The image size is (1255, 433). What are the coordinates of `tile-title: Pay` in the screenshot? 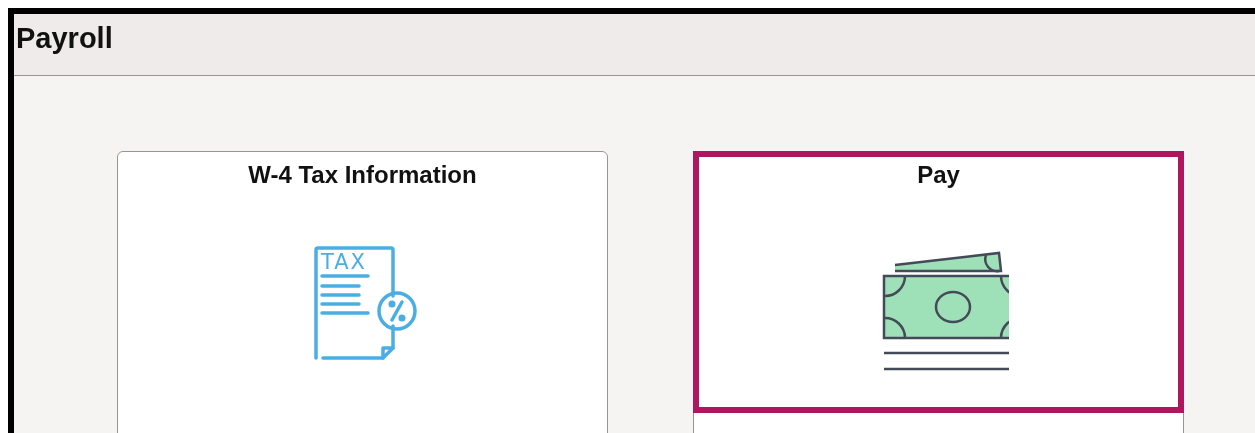 It's located at (938, 175).